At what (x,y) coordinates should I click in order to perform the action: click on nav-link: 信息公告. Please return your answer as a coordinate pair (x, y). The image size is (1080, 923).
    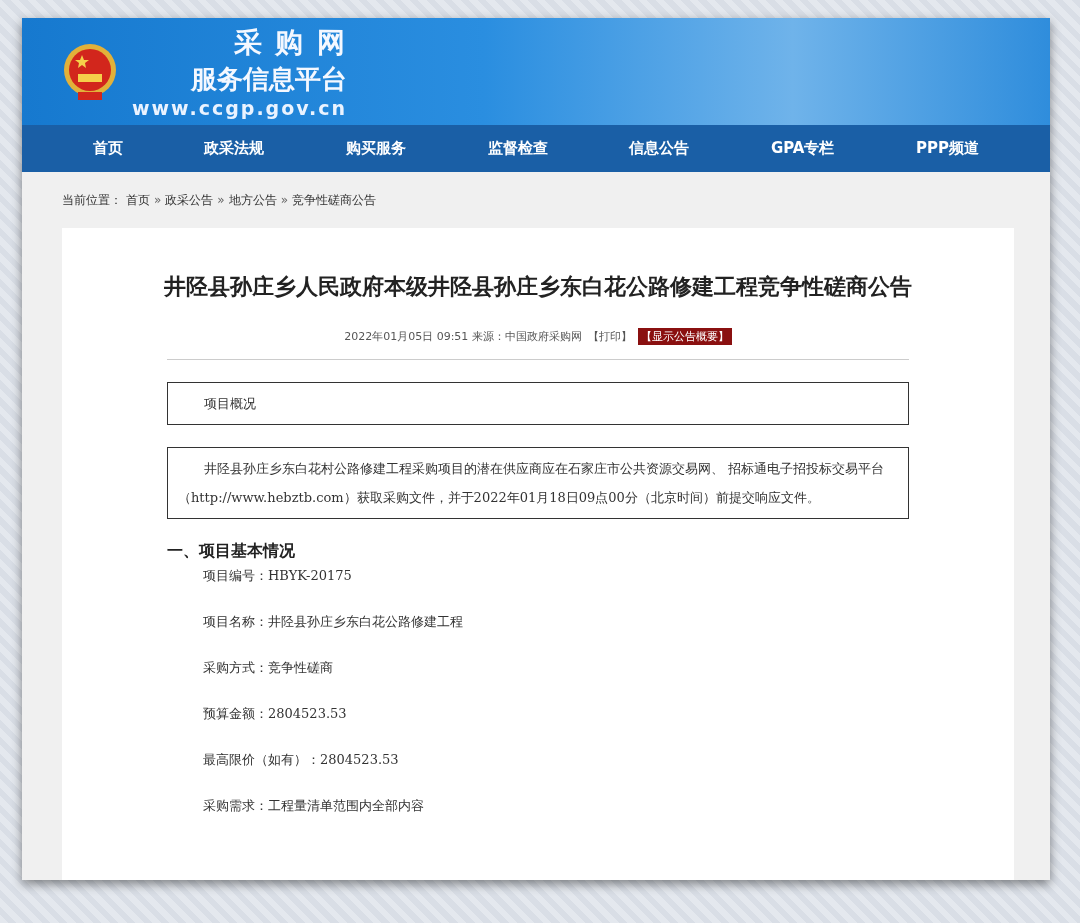
    Looking at the image, I should click on (659, 148).